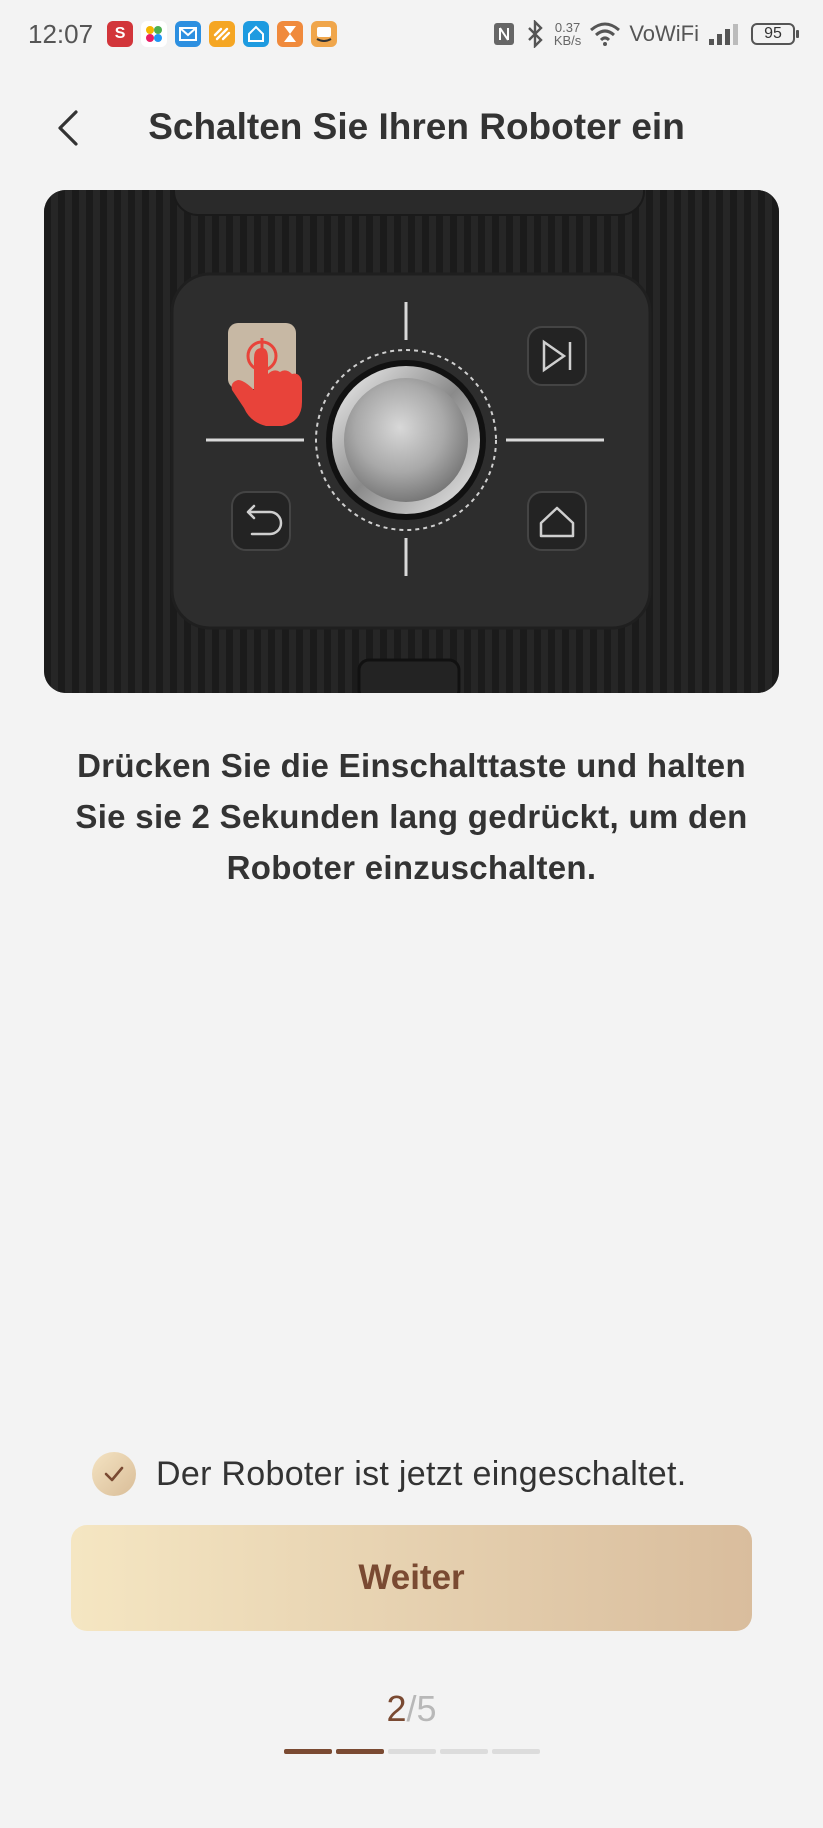 This screenshot has width=823, height=1828. Describe the element at coordinates (421, 1473) in the screenshot. I see `confirmation-label: Der Roboter ist jetzt eingeschaltet.` at that location.